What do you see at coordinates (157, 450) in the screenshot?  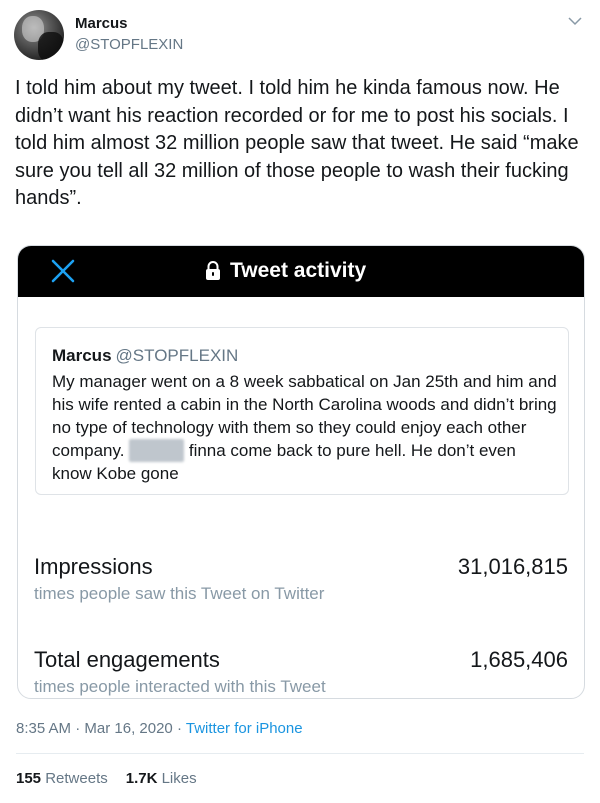 I see `redacted-word: Niggas` at bounding box center [157, 450].